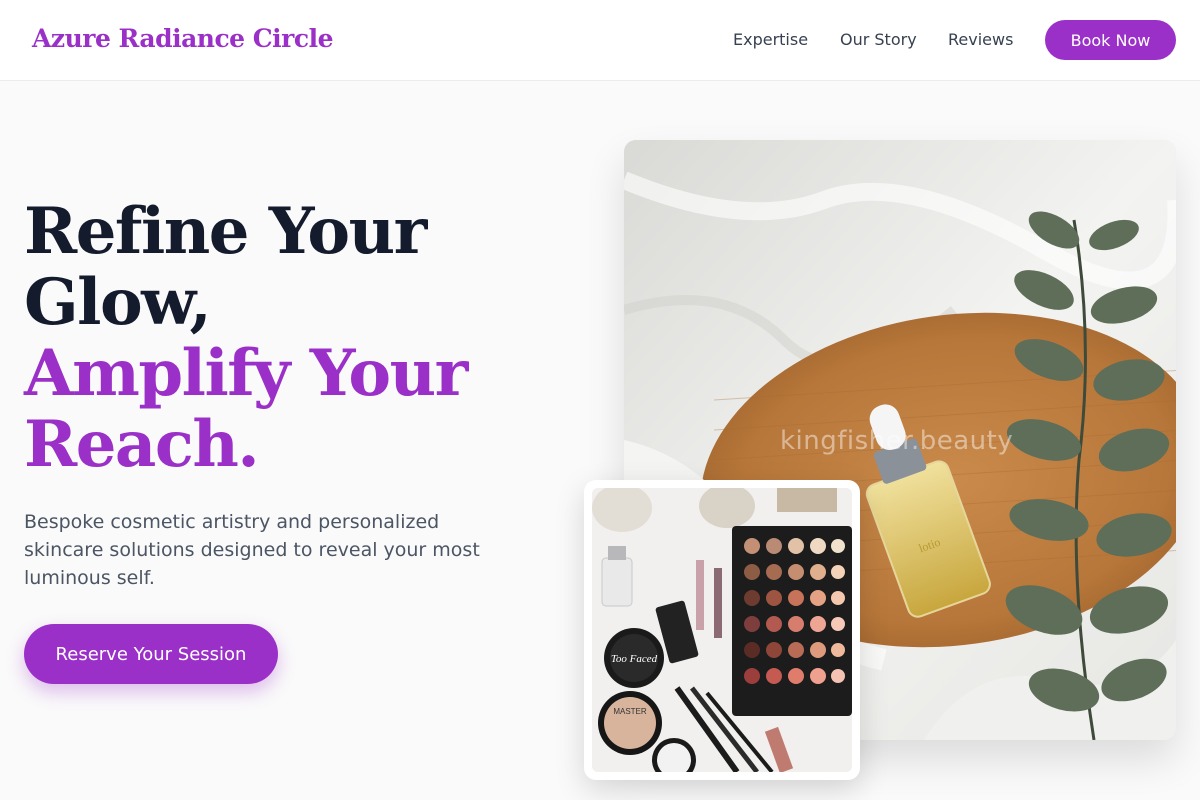 This screenshot has width=1200, height=800. I want to click on headline-line-1: Refine Your, so click(225, 231).